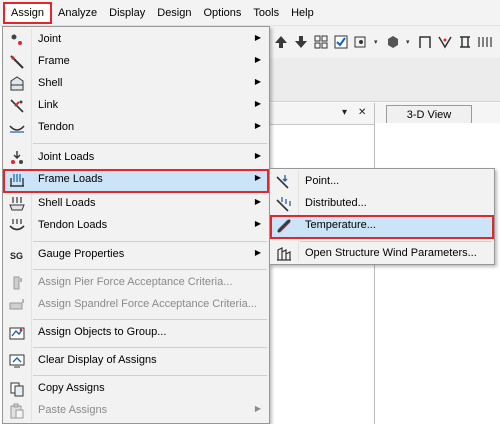  What do you see at coordinates (409, 42) in the screenshot?
I see `view-dropdown-icon: ▾` at bounding box center [409, 42].